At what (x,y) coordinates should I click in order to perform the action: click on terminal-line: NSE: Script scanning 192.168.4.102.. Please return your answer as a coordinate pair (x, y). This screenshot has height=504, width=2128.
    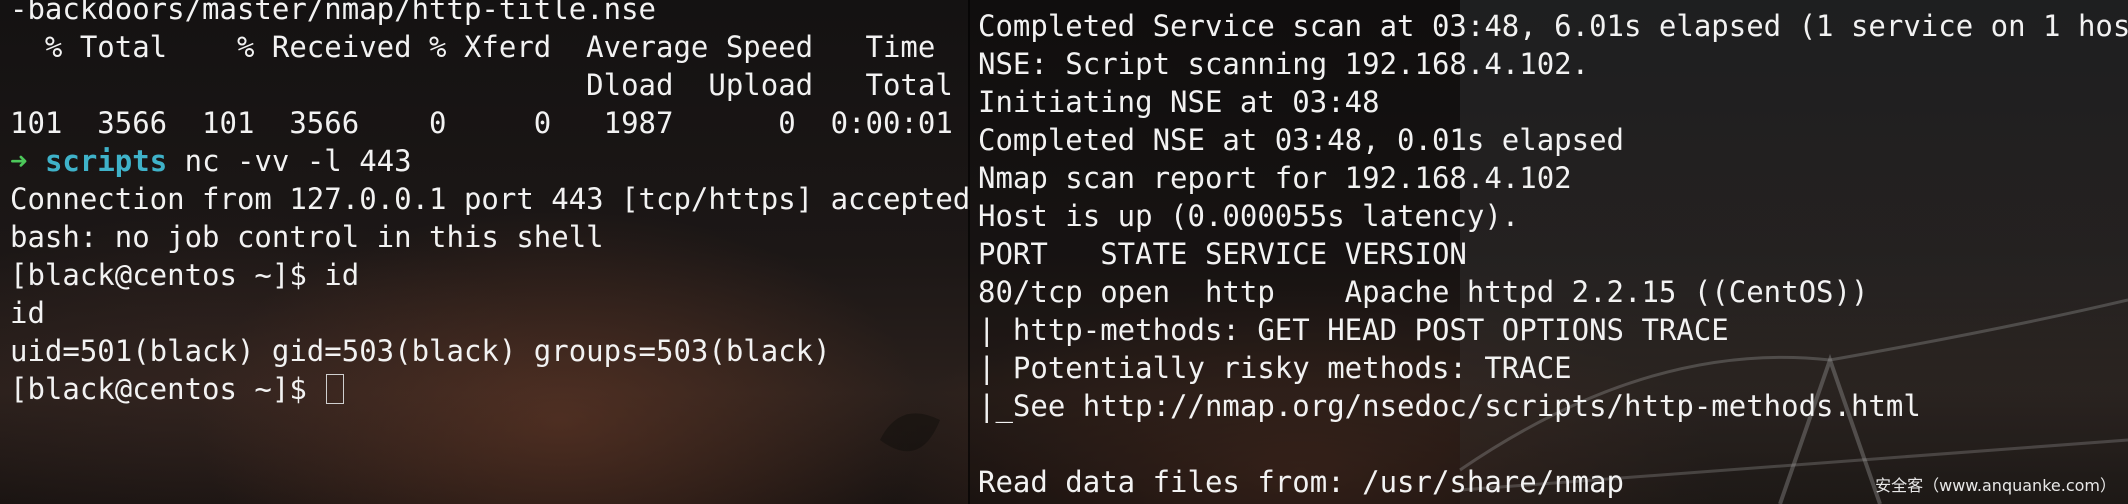
    Looking at the image, I should click on (1284, 64).